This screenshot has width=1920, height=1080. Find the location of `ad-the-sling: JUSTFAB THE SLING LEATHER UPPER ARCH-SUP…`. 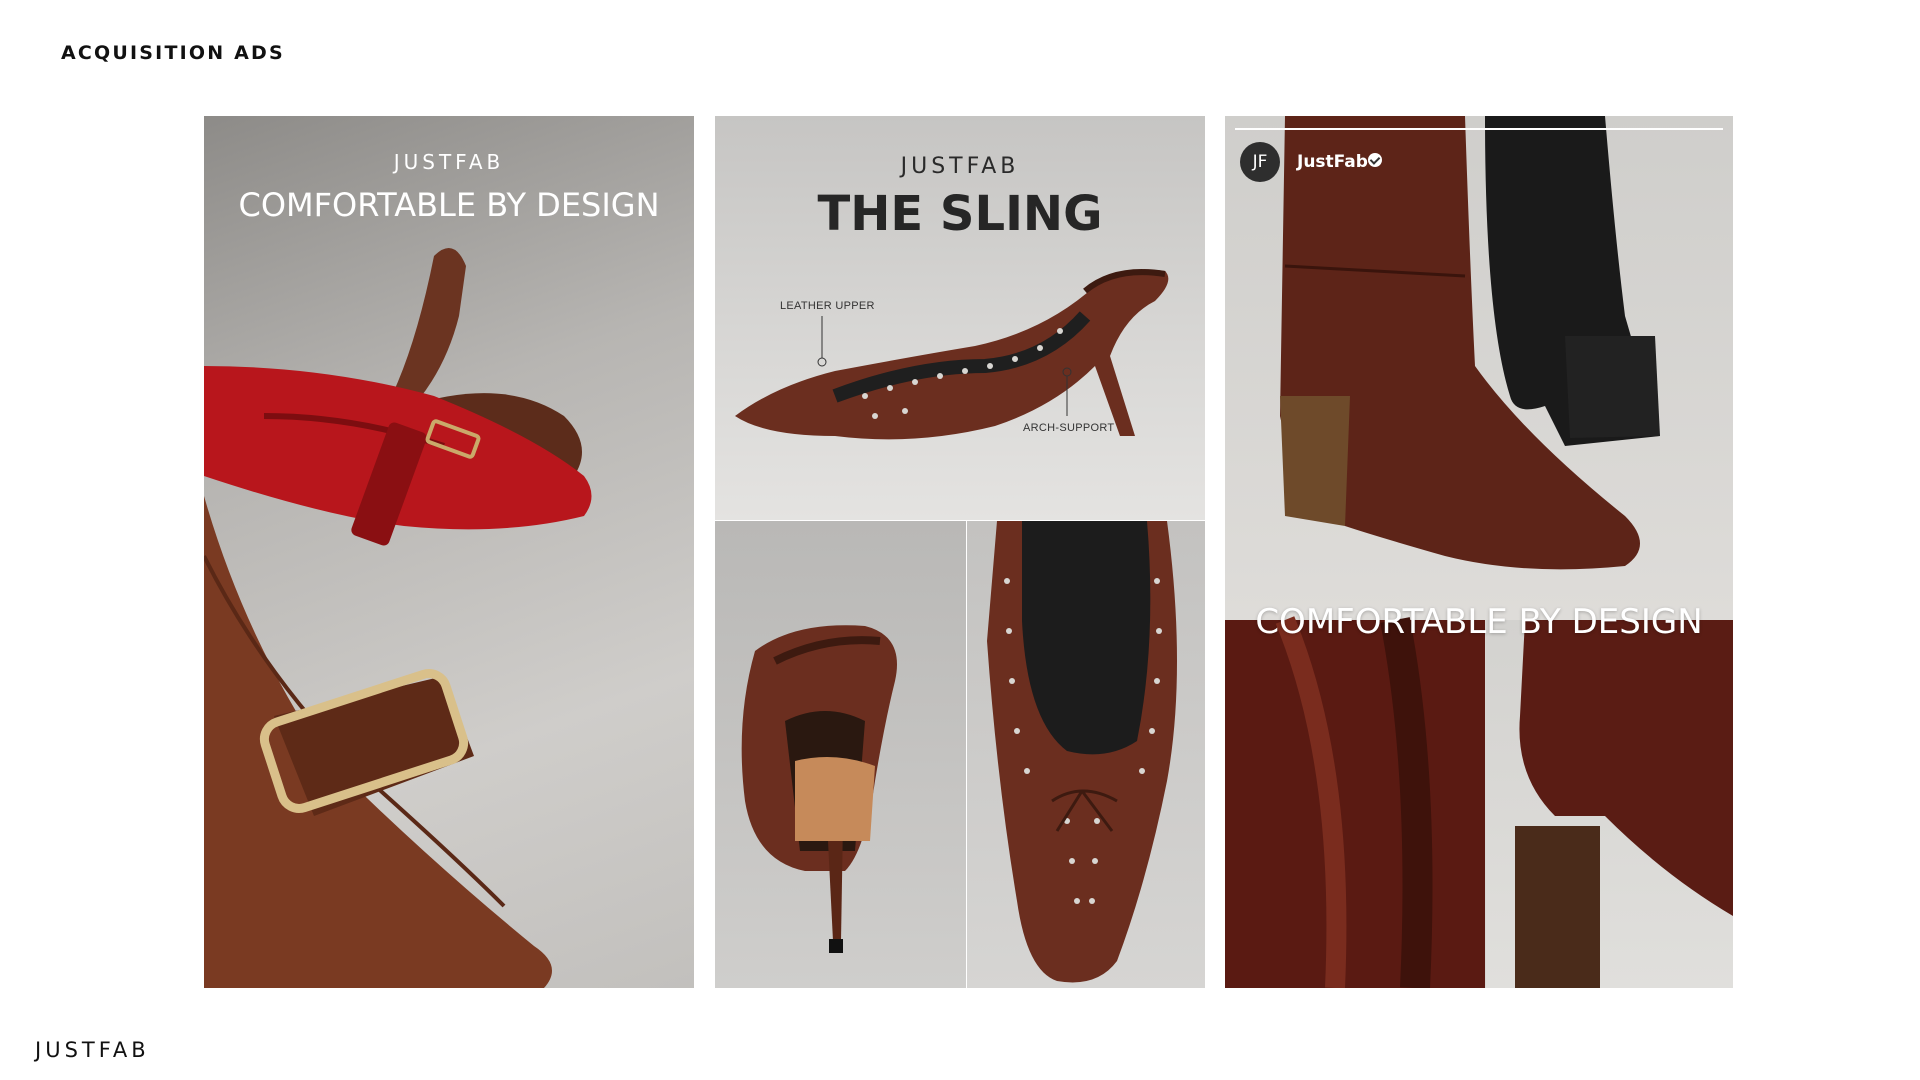

ad-the-sling: JUSTFAB THE SLING LEATHER UPPER ARCH-SUP… is located at coordinates (960, 318).